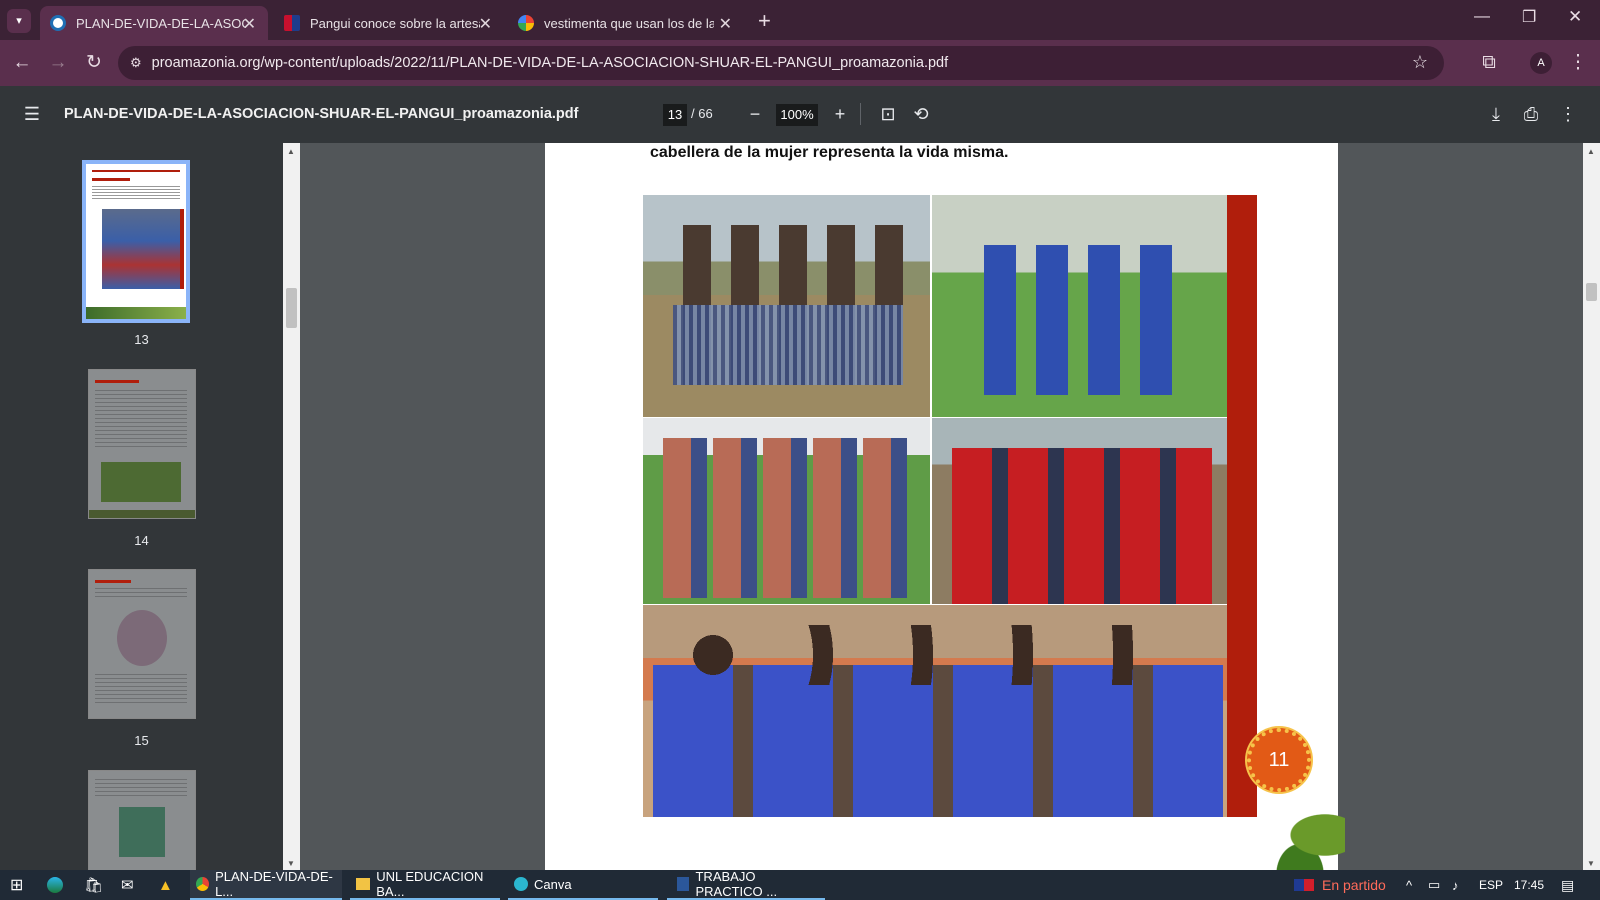  What do you see at coordinates (19, 21) in the screenshot?
I see `tab-search-button: ▾` at bounding box center [19, 21].